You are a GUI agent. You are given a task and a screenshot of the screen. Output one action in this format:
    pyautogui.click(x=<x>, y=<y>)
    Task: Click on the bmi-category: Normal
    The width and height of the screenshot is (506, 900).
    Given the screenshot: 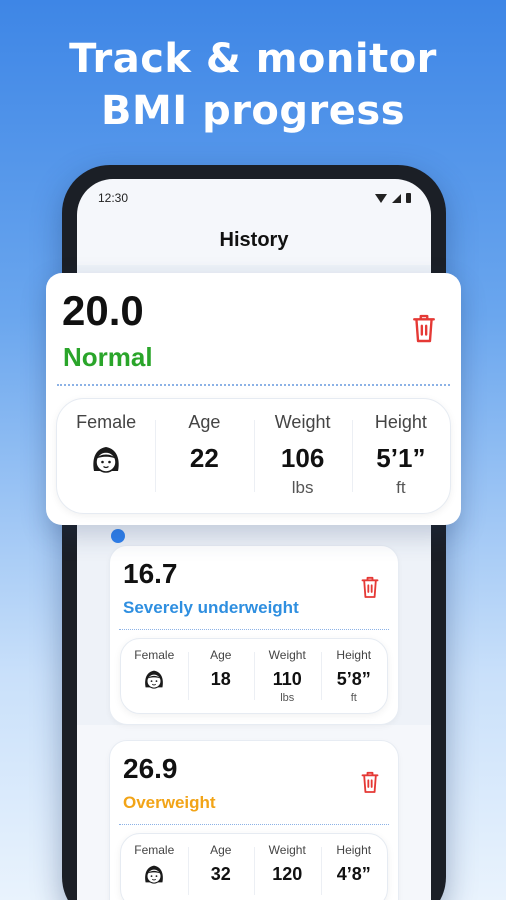 What is the action you would take?
    pyautogui.click(x=108, y=357)
    